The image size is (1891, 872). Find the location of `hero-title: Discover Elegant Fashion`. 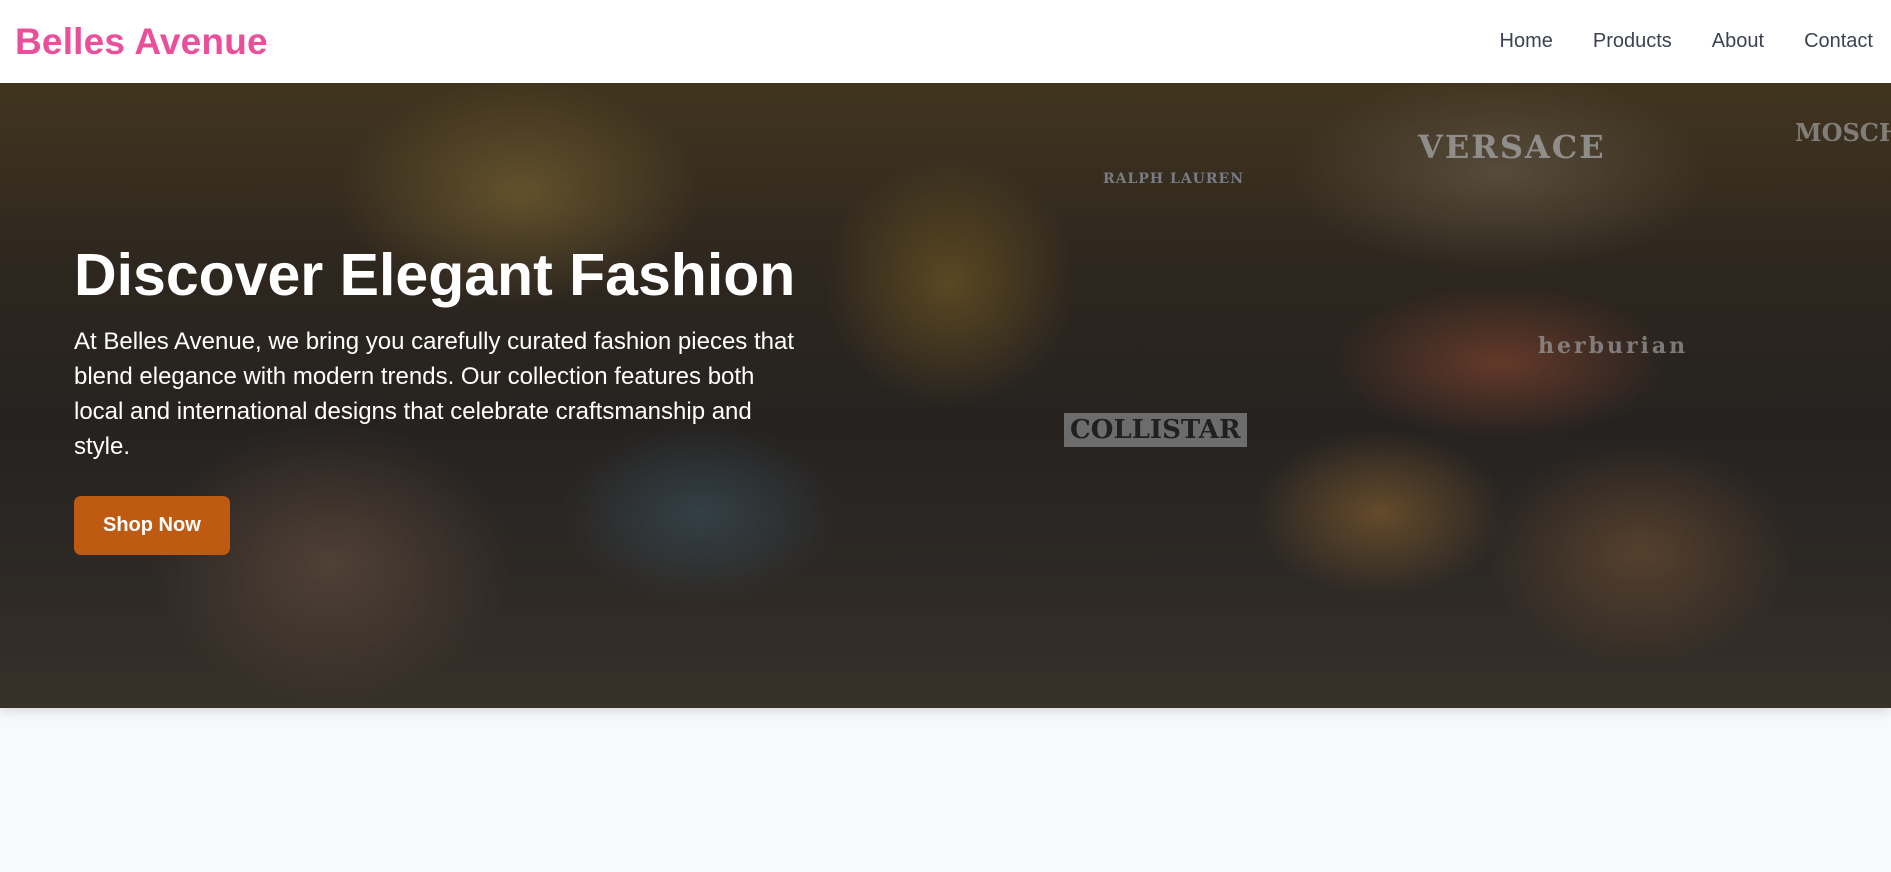

hero-title: Discover Elegant Fashion is located at coordinates (435, 275).